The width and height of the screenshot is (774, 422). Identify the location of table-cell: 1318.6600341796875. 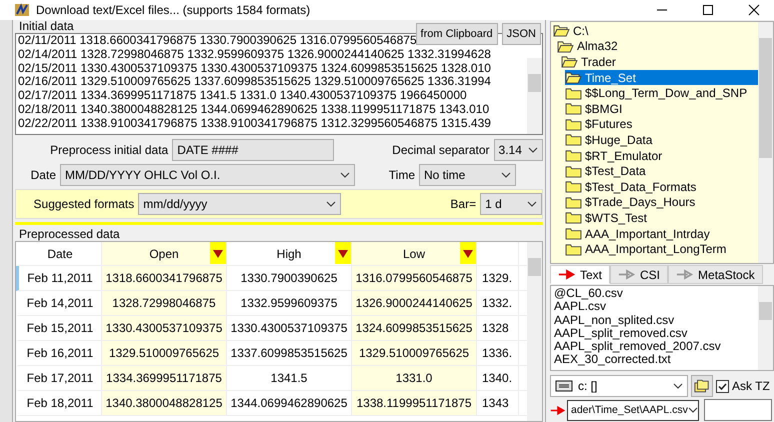
(164, 278).